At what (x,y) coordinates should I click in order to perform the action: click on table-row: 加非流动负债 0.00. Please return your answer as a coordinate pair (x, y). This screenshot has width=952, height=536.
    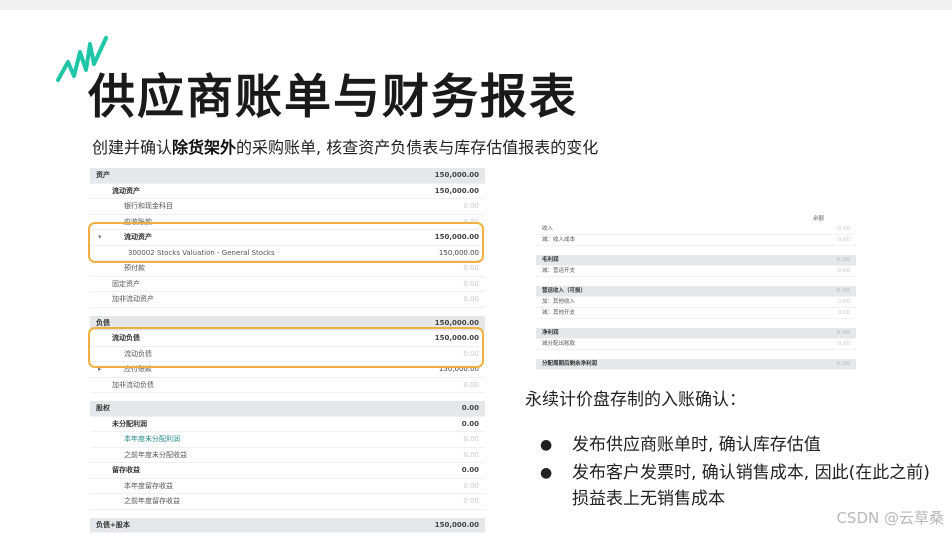
    Looking at the image, I should click on (287, 385).